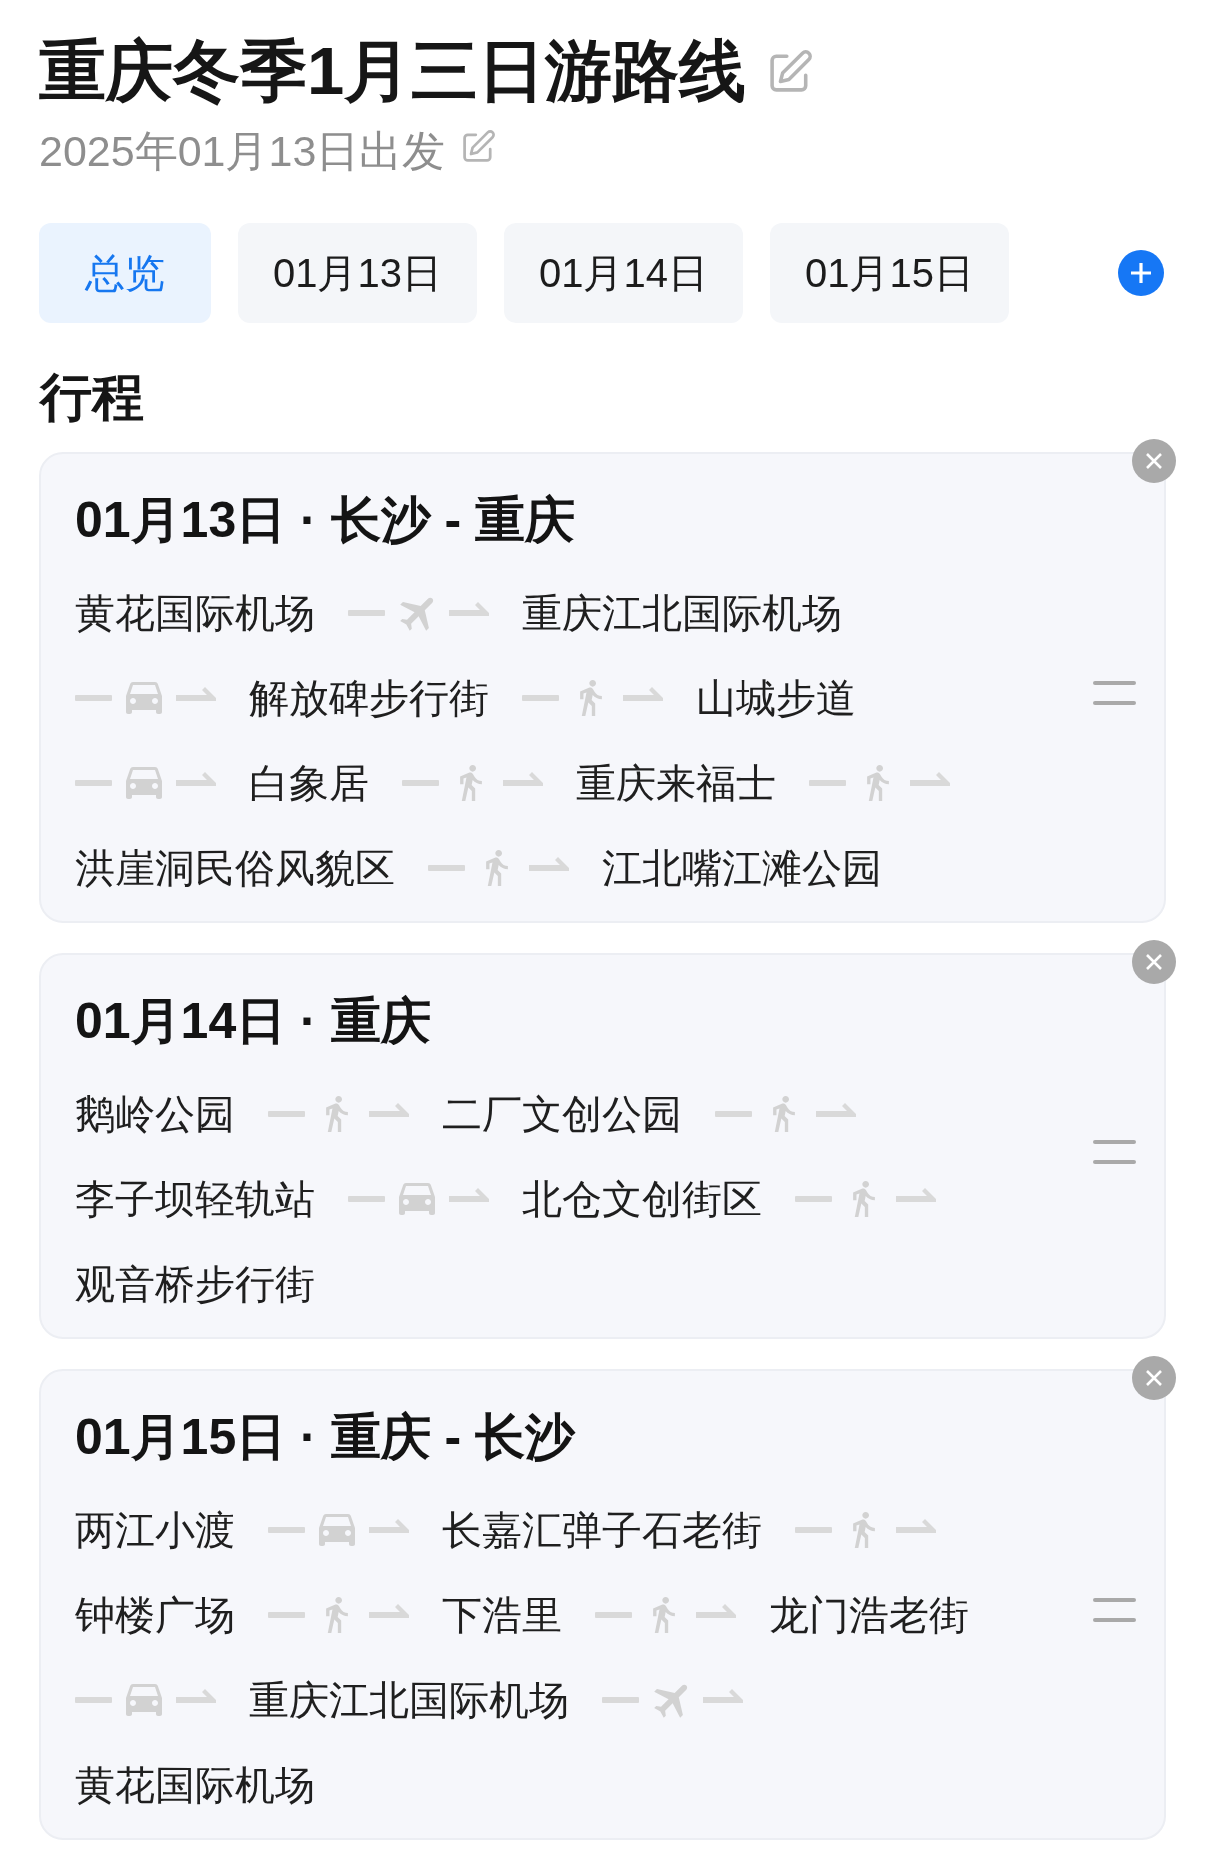 The width and height of the screenshot is (1206, 1864). Describe the element at coordinates (357, 273) in the screenshot. I see `tab: 01月13日` at that location.